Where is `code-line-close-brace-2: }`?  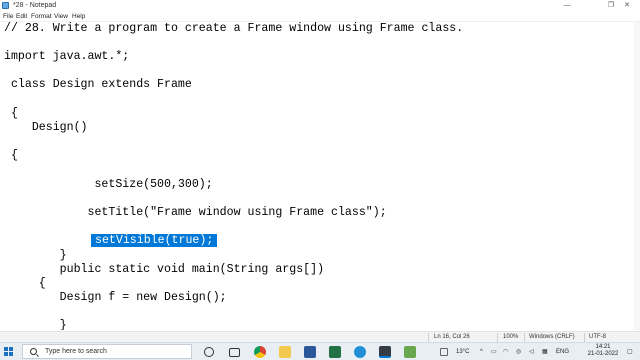 code-line-close-brace-2: } is located at coordinates (35, 324).